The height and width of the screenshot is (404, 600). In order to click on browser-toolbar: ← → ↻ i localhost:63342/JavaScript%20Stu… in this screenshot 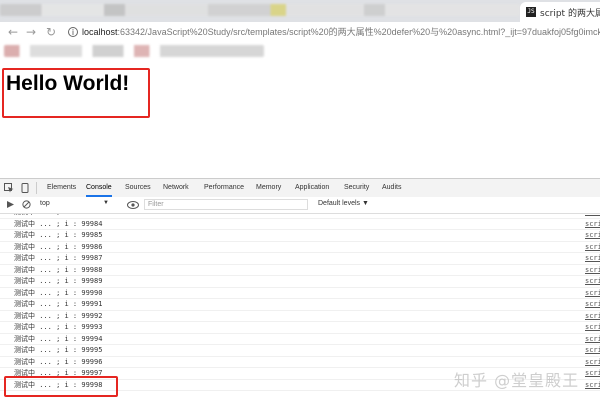, I will do `click(300, 32)`.